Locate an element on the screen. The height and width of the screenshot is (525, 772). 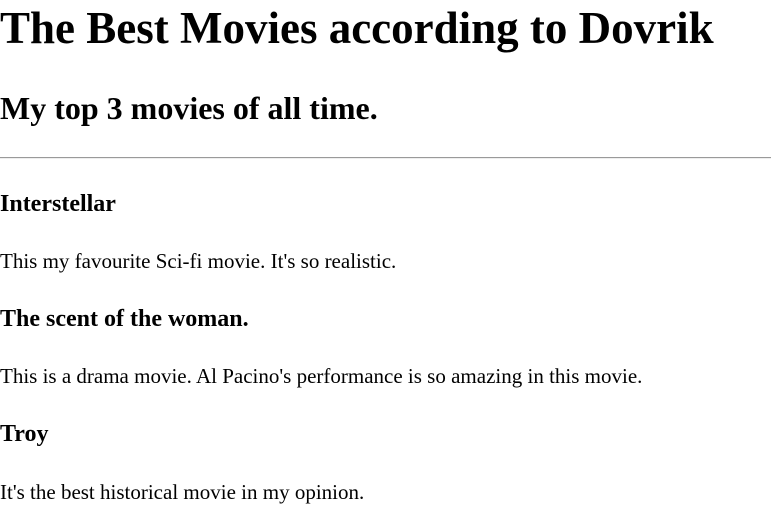
movie-title-scent-of-the-woman: The scent of the woman. is located at coordinates (124, 319).